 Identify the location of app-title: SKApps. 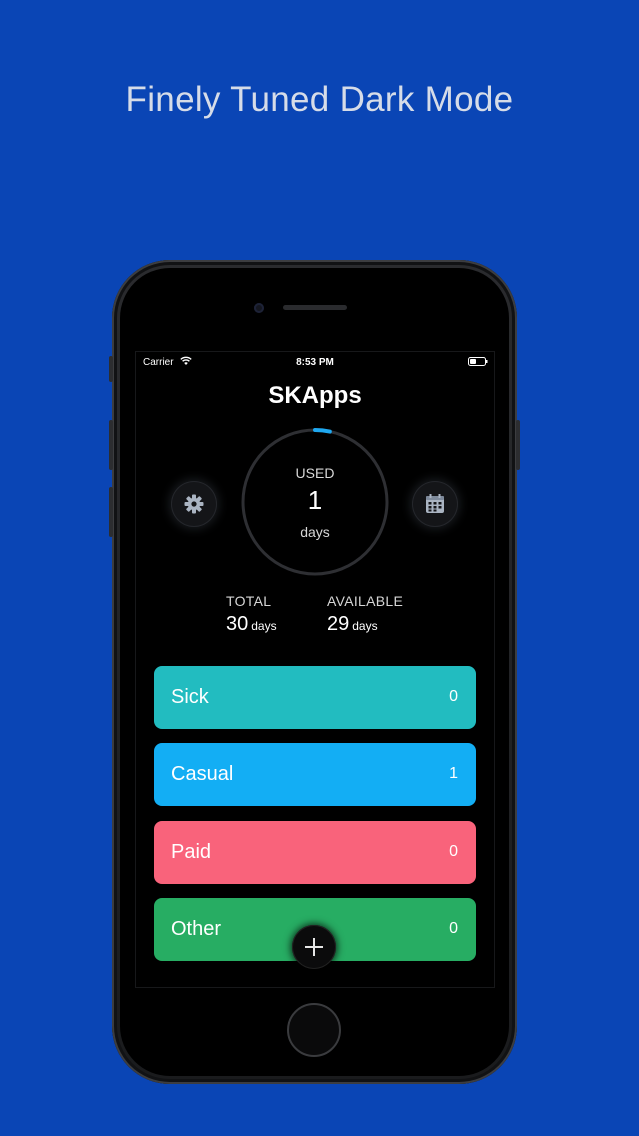
(315, 395).